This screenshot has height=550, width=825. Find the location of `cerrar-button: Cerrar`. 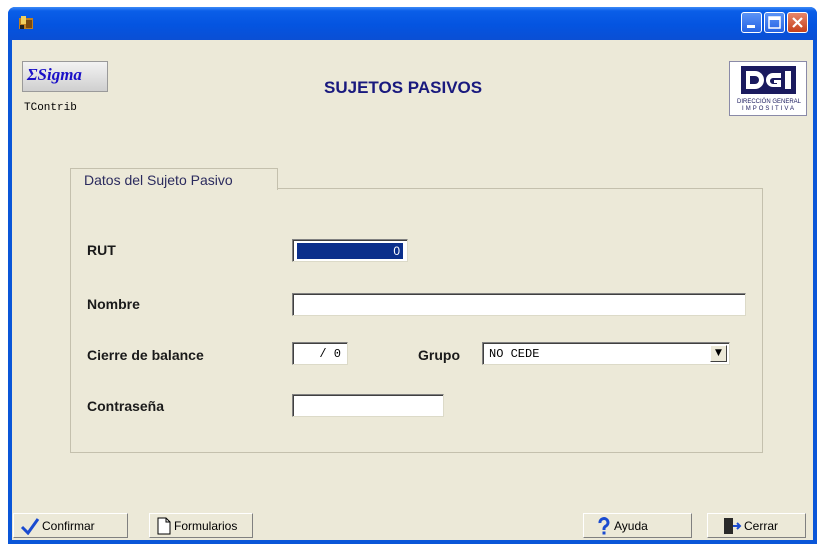

cerrar-button: Cerrar is located at coordinates (756, 525).